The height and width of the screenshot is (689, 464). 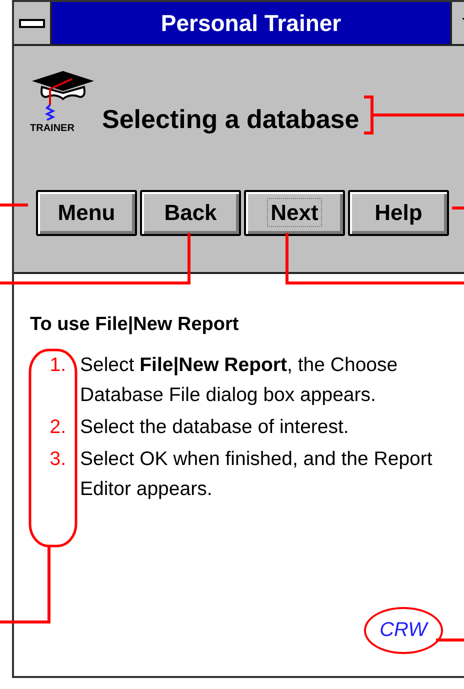 What do you see at coordinates (231, 119) in the screenshot?
I see `topic-title: Selecting a database` at bounding box center [231, 119].